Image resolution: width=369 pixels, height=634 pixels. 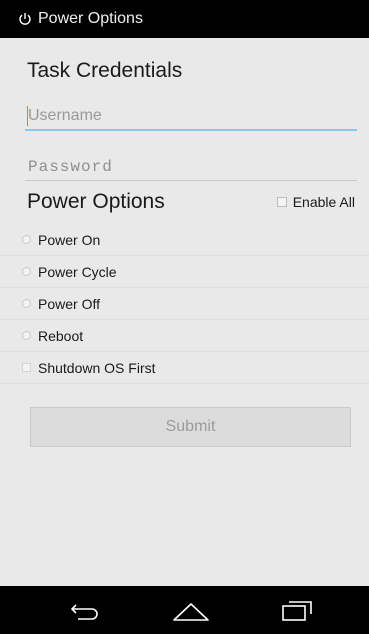 What do you see at coordinates (84, 610) in the screenshot?
I see `back-icon` at bounding box center [84, 610].